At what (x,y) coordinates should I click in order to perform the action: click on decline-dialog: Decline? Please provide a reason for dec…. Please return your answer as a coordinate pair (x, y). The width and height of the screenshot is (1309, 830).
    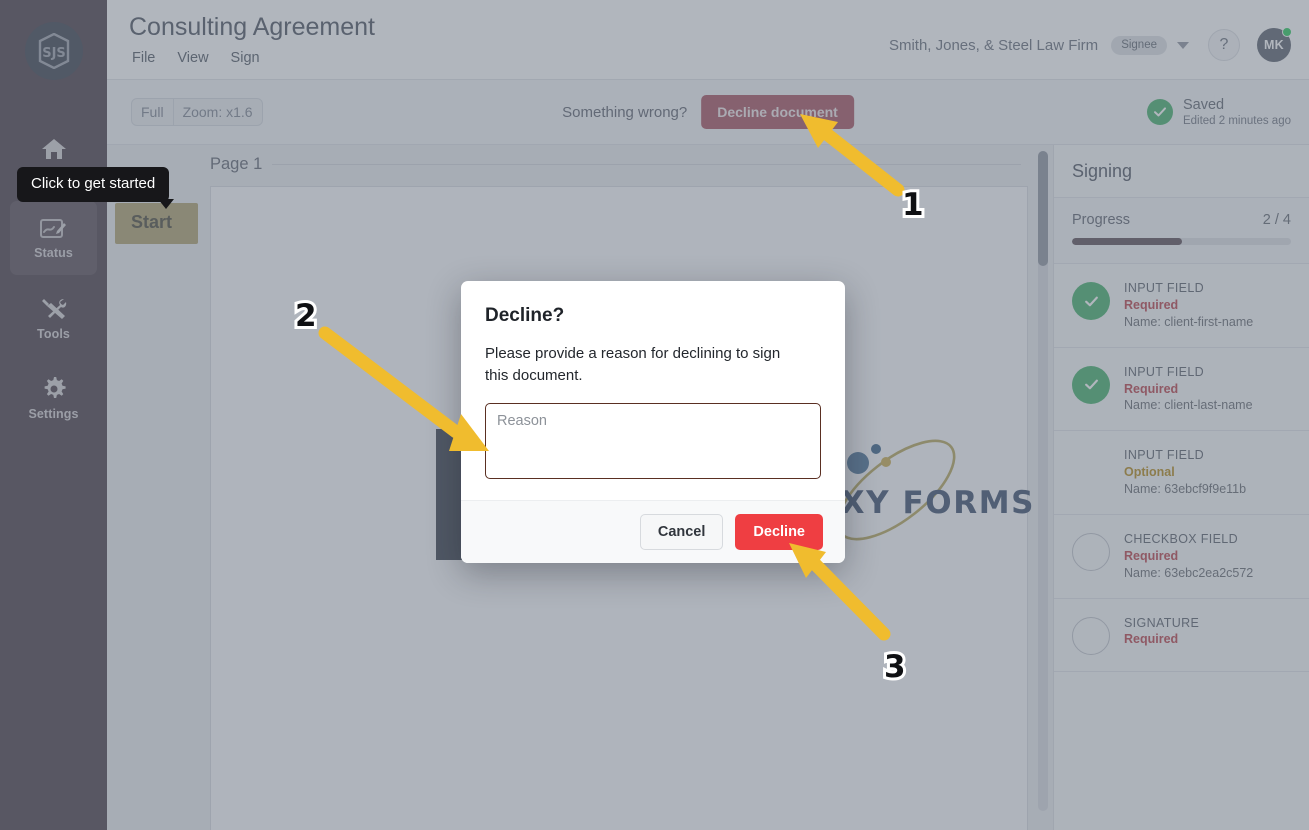
    Looking at the image, I should click on (653, 422).